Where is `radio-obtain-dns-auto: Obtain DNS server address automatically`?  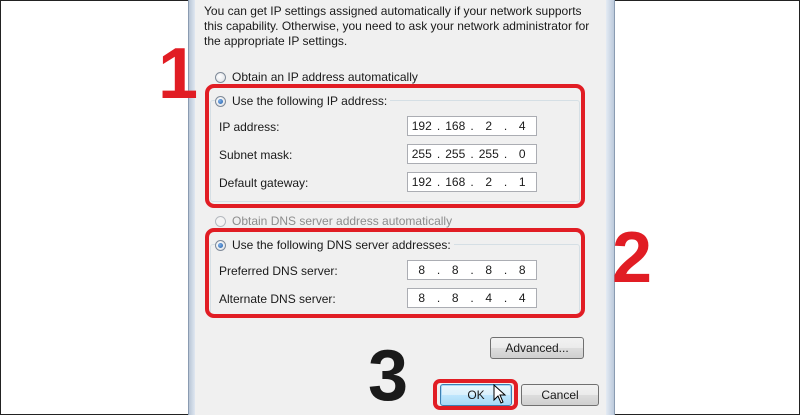 radio-obtain-dns-auto: Obtain DNS server address automatically is located at coordinates (333, 221).